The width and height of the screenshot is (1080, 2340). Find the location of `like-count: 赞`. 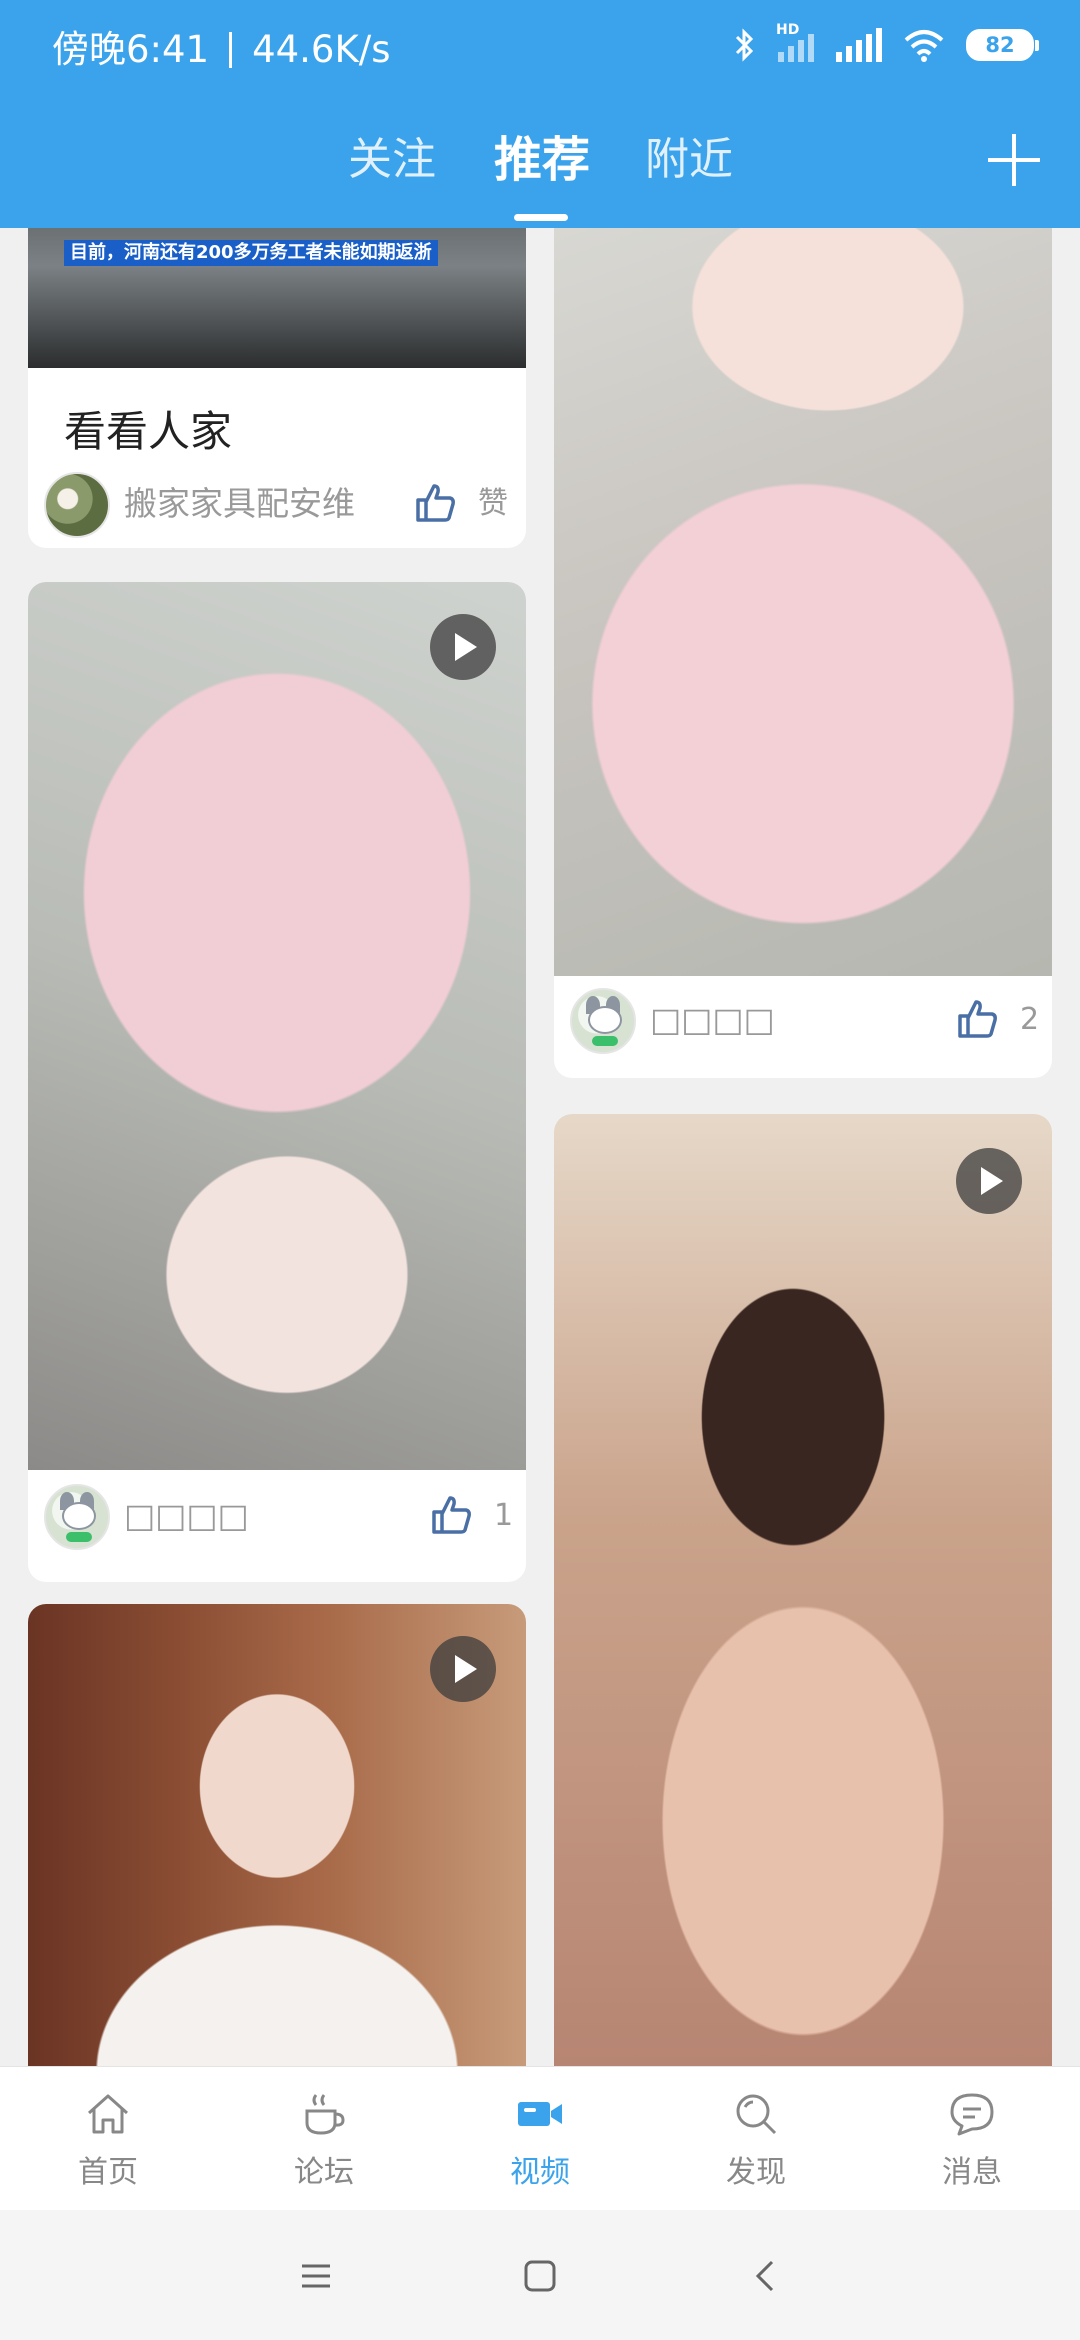

like-count: 赞 is located at coordinates (493, 503).